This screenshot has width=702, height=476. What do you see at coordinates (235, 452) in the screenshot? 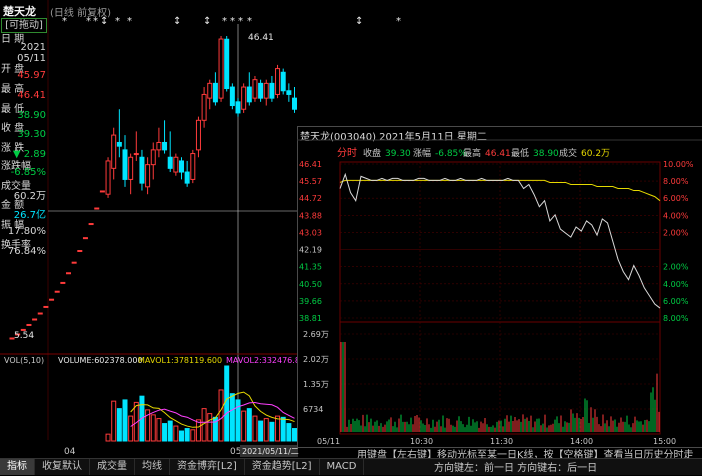
I see `x-tick-05: 05` at bounding box center [235, 452].